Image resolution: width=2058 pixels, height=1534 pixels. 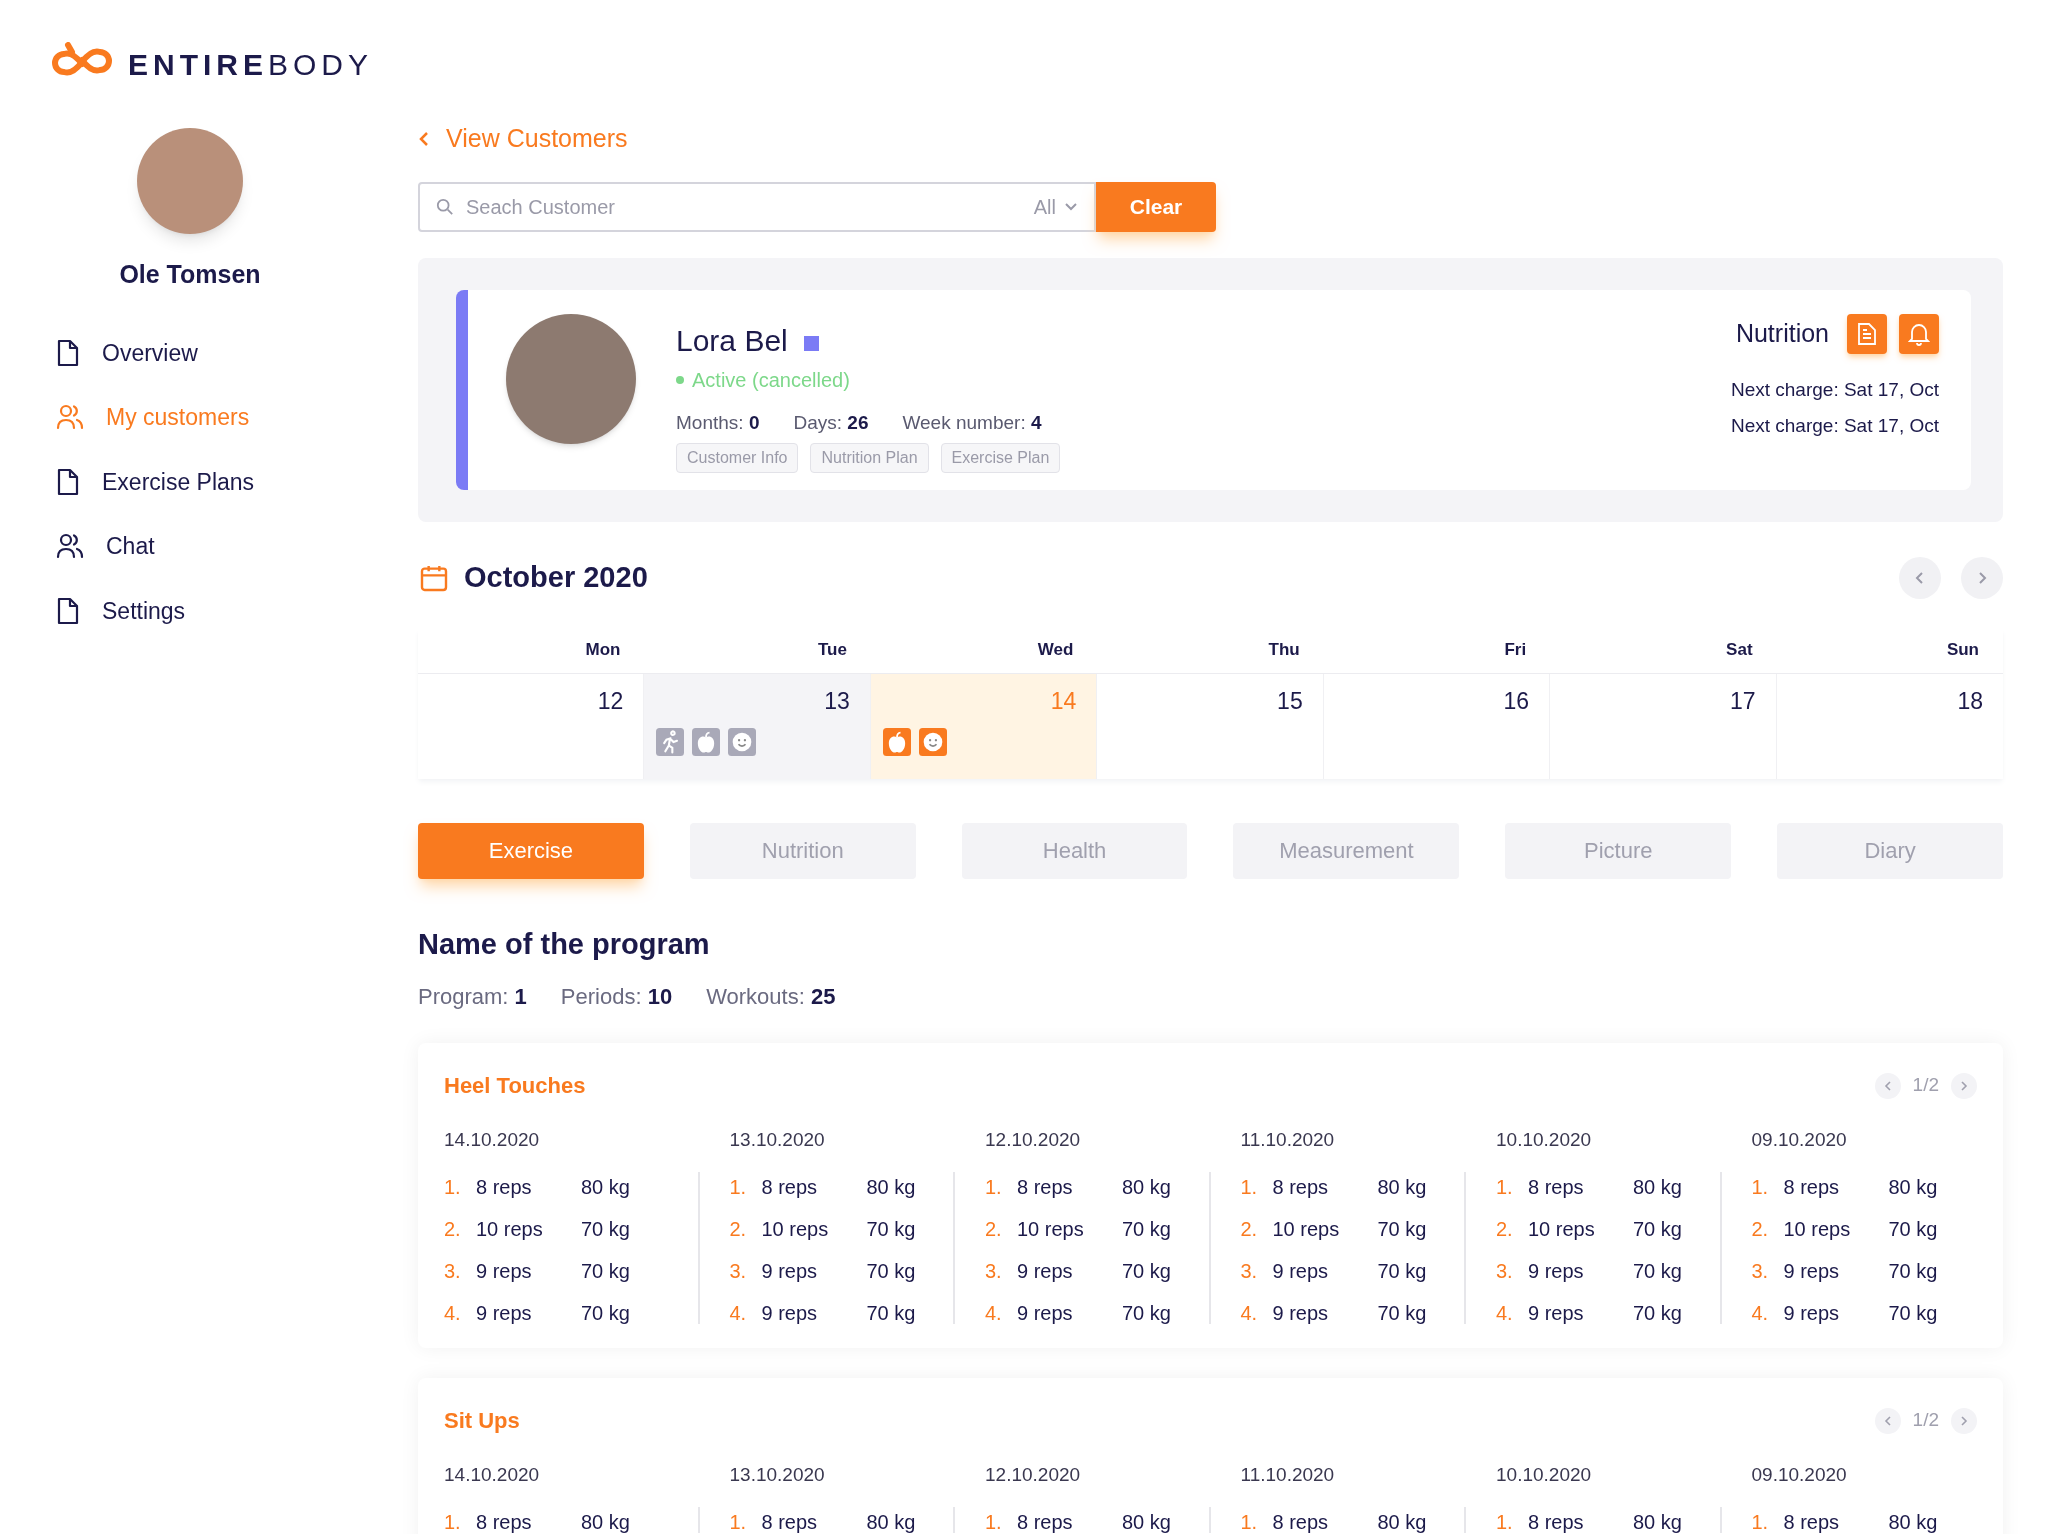 I want to click on weekday-label: Sat, so click(x=1739, y=650).